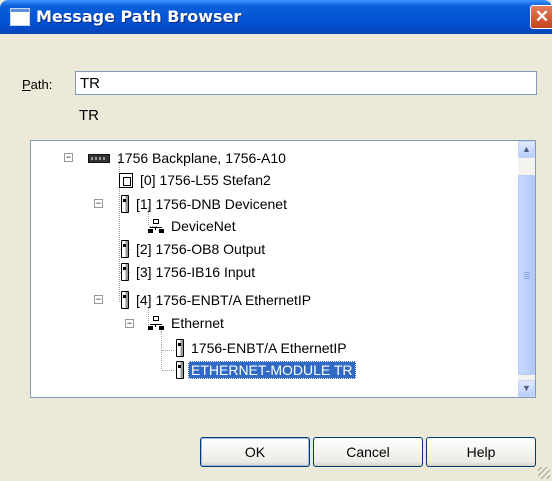  I want to click on devicenet-module-expander: −, so click(98, 203).